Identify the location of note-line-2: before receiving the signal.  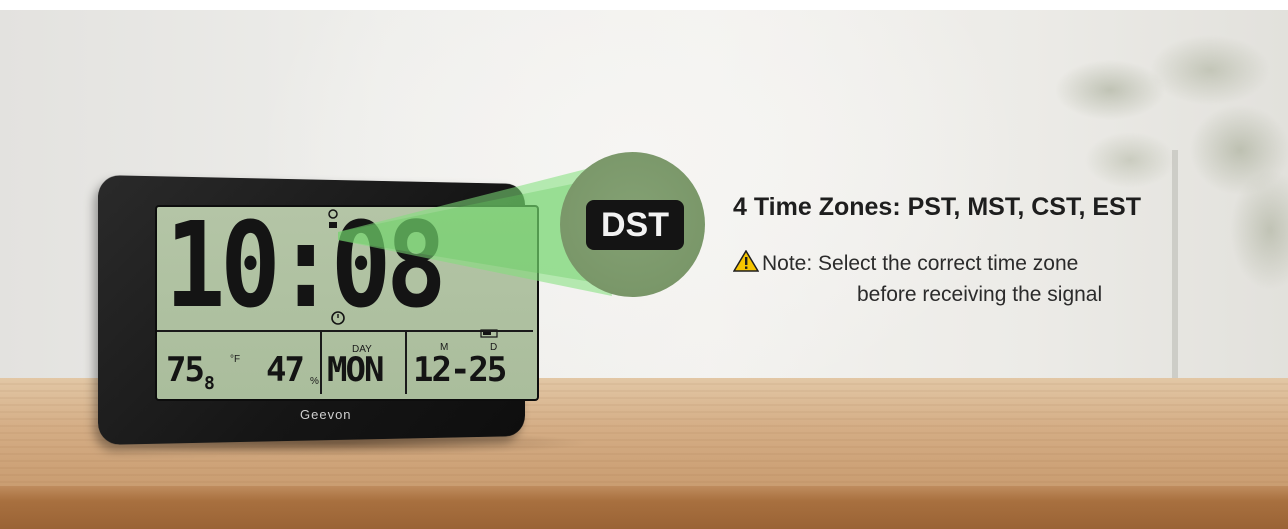
(980, 294).